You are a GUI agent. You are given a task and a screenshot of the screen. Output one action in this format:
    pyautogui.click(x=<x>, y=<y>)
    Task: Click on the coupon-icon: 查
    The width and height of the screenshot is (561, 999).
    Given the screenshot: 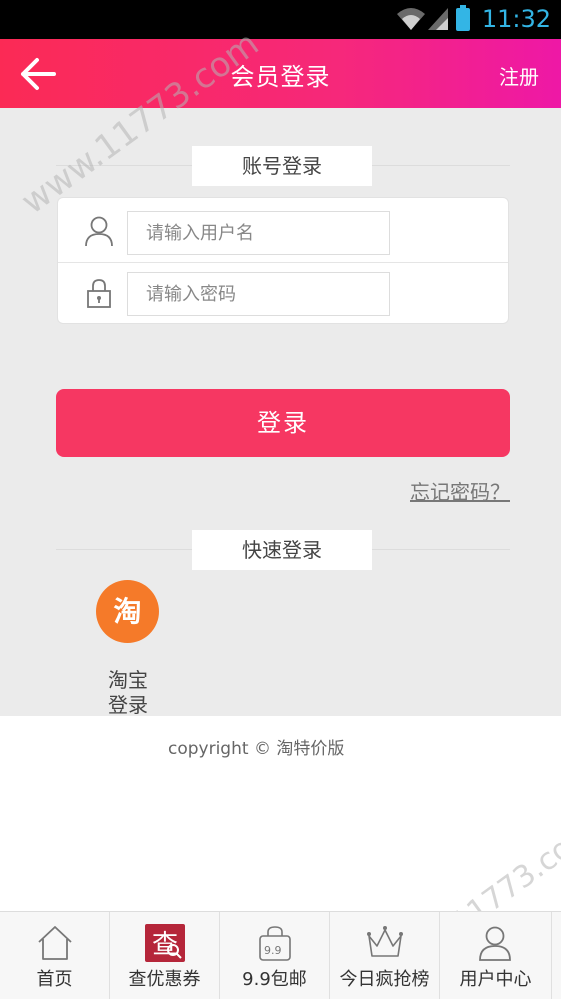 What is the action you would take?
    pyautogui.click(x=165, y=943)
    